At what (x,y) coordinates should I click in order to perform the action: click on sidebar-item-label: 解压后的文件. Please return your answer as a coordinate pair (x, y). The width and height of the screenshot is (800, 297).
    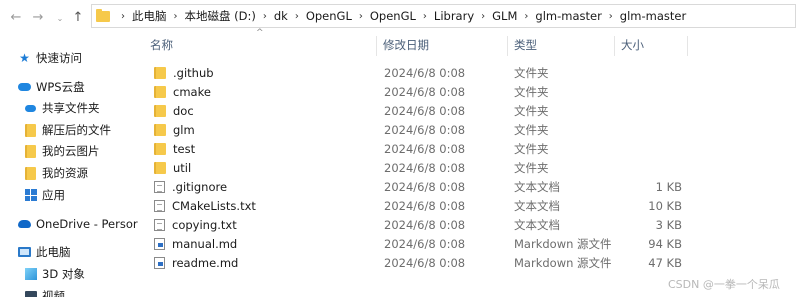
    Looking at the image, I should click on (76, 130).